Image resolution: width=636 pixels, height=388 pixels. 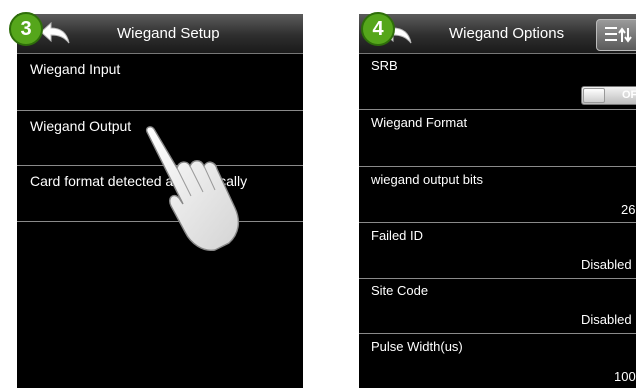 I want to click on setting-label: Failed ID, so click(x=397, y=235).